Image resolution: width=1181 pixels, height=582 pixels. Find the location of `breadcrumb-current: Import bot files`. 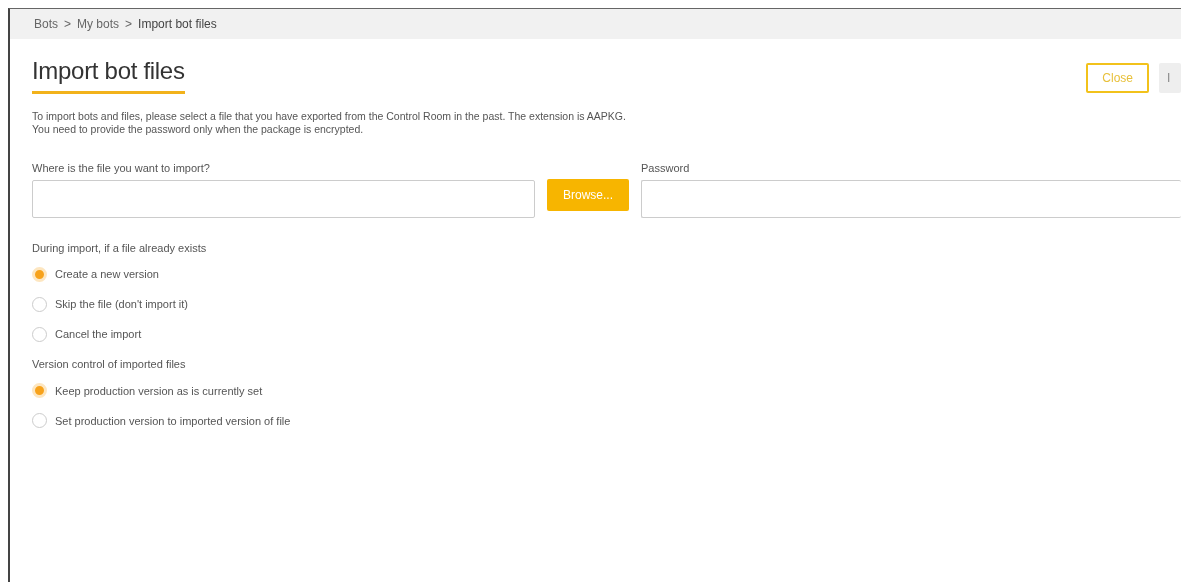

breadcrumb-current: Import bot files is located at coordinates (177, 24).